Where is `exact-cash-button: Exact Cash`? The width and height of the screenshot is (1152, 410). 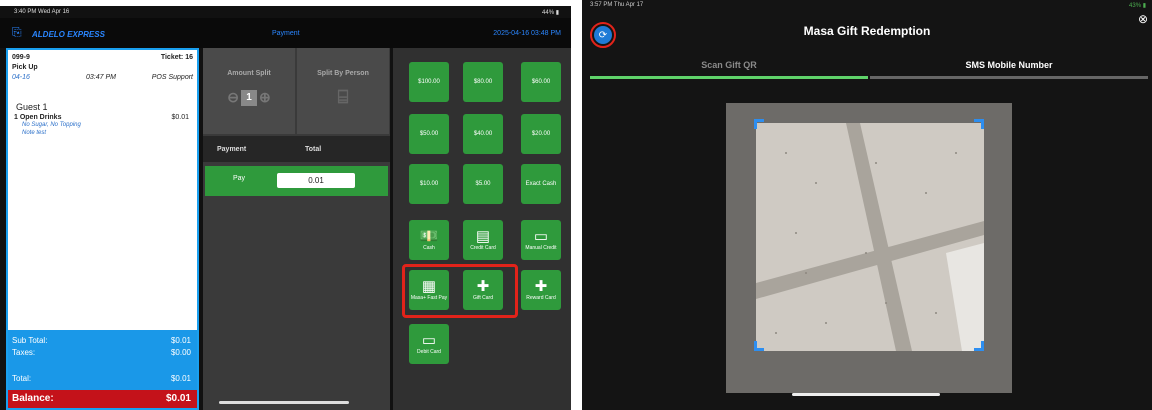 exact-cash-button: Exact Cash is located at coordinates (541, 184).